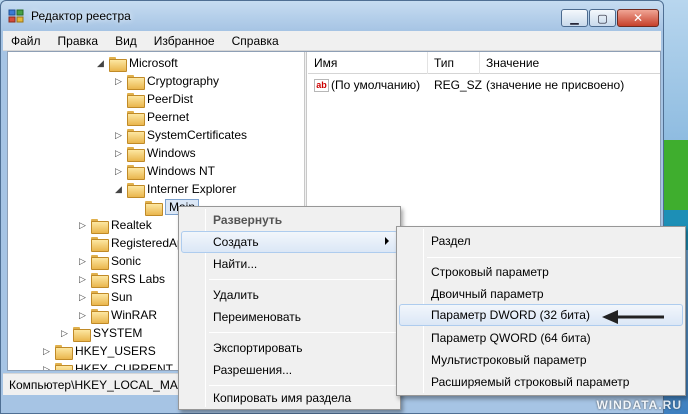 Image resolution: width=688 pixels, height=414 pixels. I want to click on tree-item-systemcertificates: ▷ SystemCertificates, so click(180, 135).